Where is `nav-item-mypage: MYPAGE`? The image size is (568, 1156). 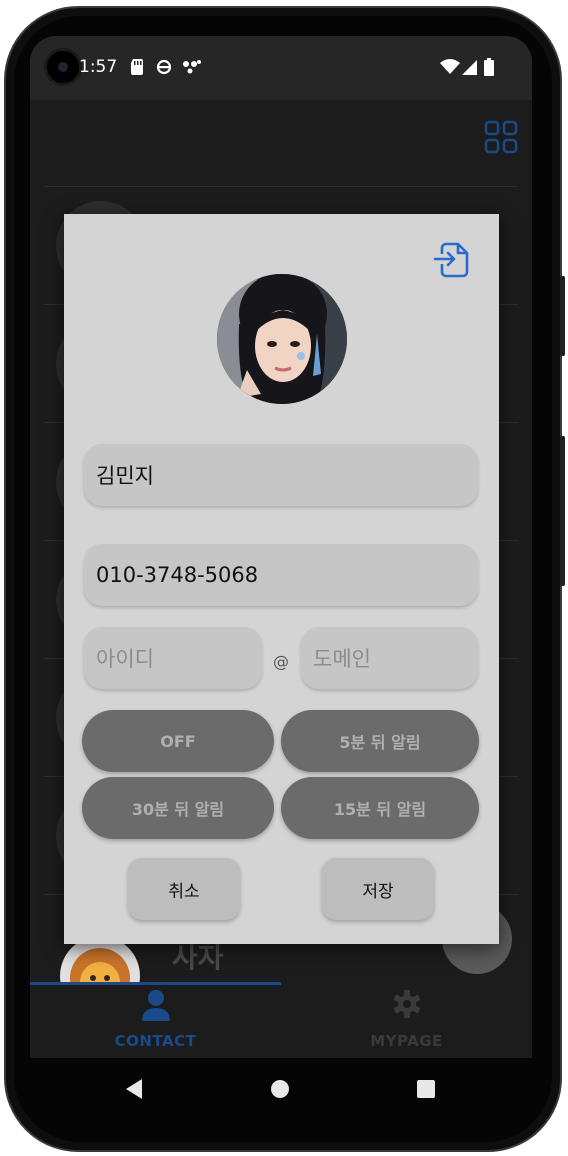
nav-item-mypage: MYPAGE is located at coordinates (406, 1020).